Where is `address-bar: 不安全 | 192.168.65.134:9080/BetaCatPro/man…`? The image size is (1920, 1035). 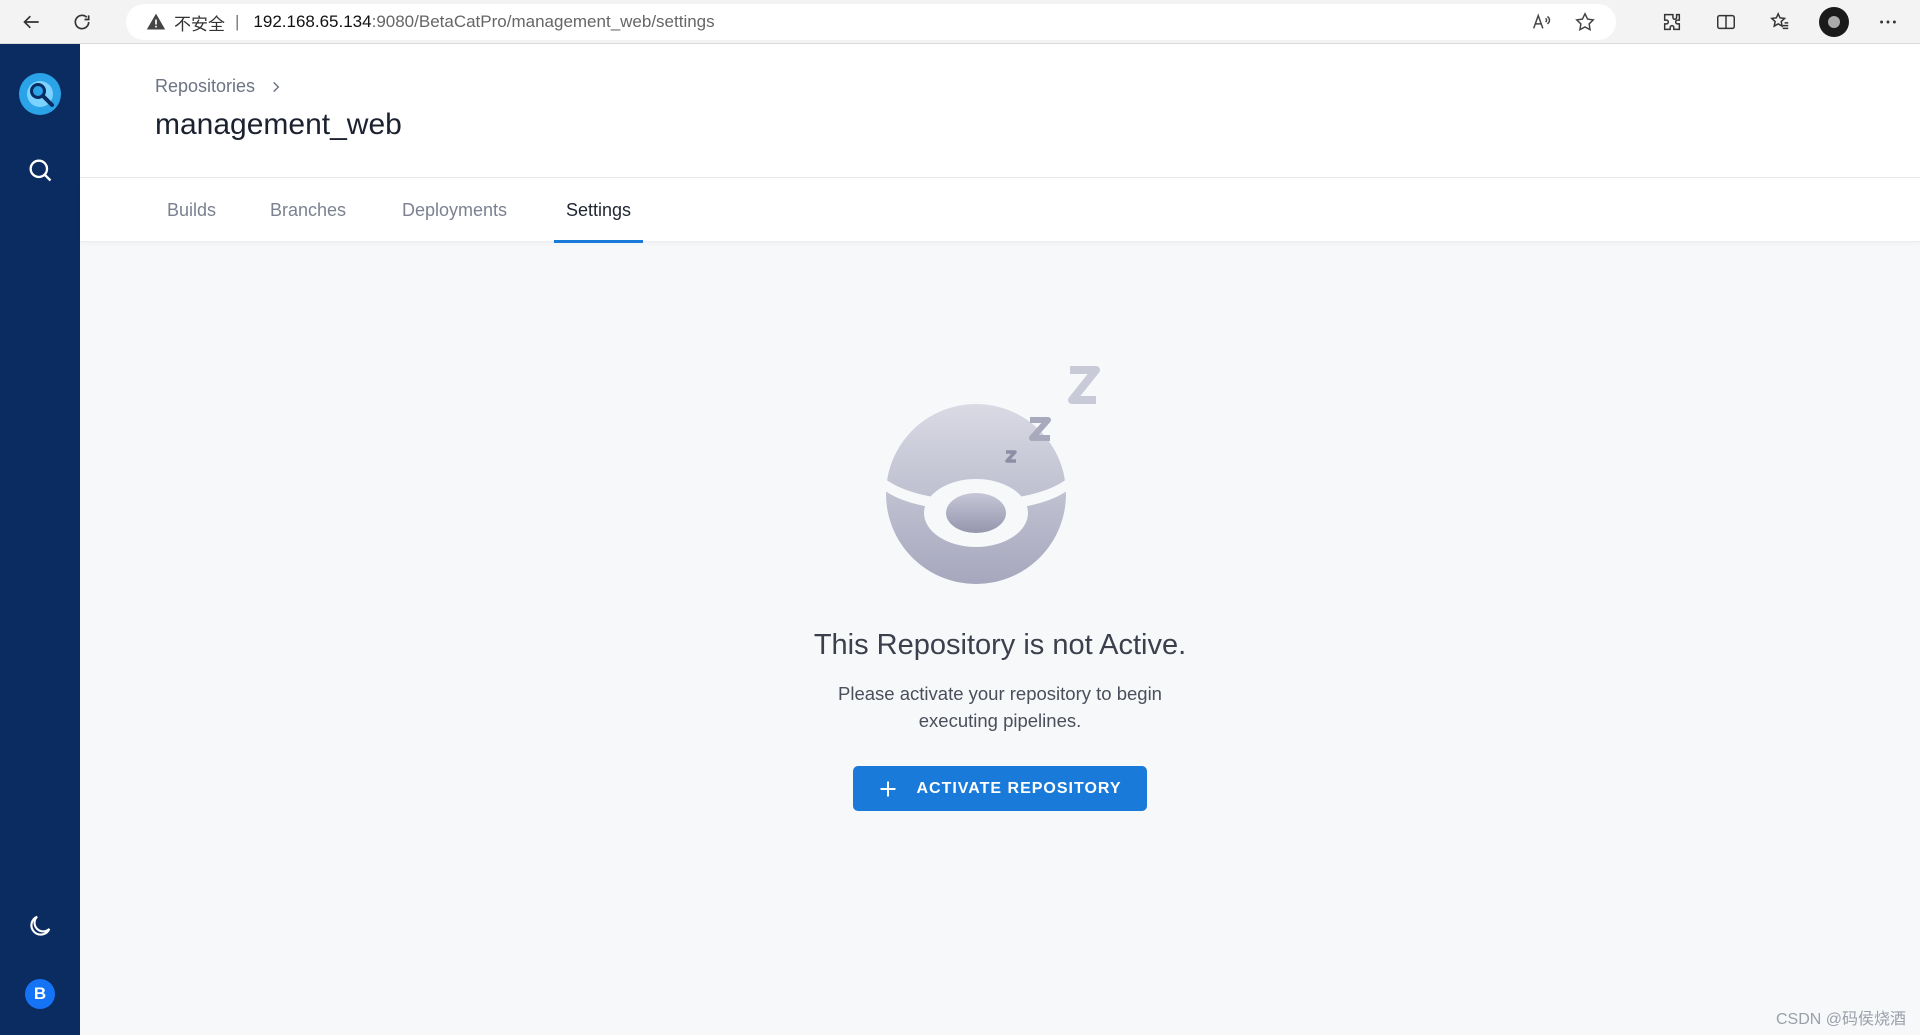
address-bar: 不安全 | 192.168.65.134:9080/BetaCatPro/man… is located at coordinates (871, 22).